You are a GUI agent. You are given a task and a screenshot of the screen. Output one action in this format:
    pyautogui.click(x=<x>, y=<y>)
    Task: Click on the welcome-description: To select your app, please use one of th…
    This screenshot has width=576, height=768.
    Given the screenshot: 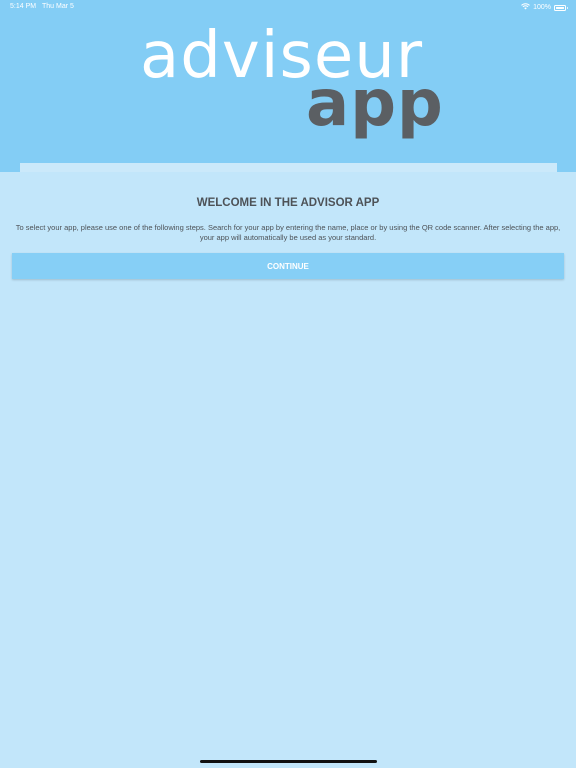 What is the action you would take?
    pyautogui.click(x=288, y=232)
    